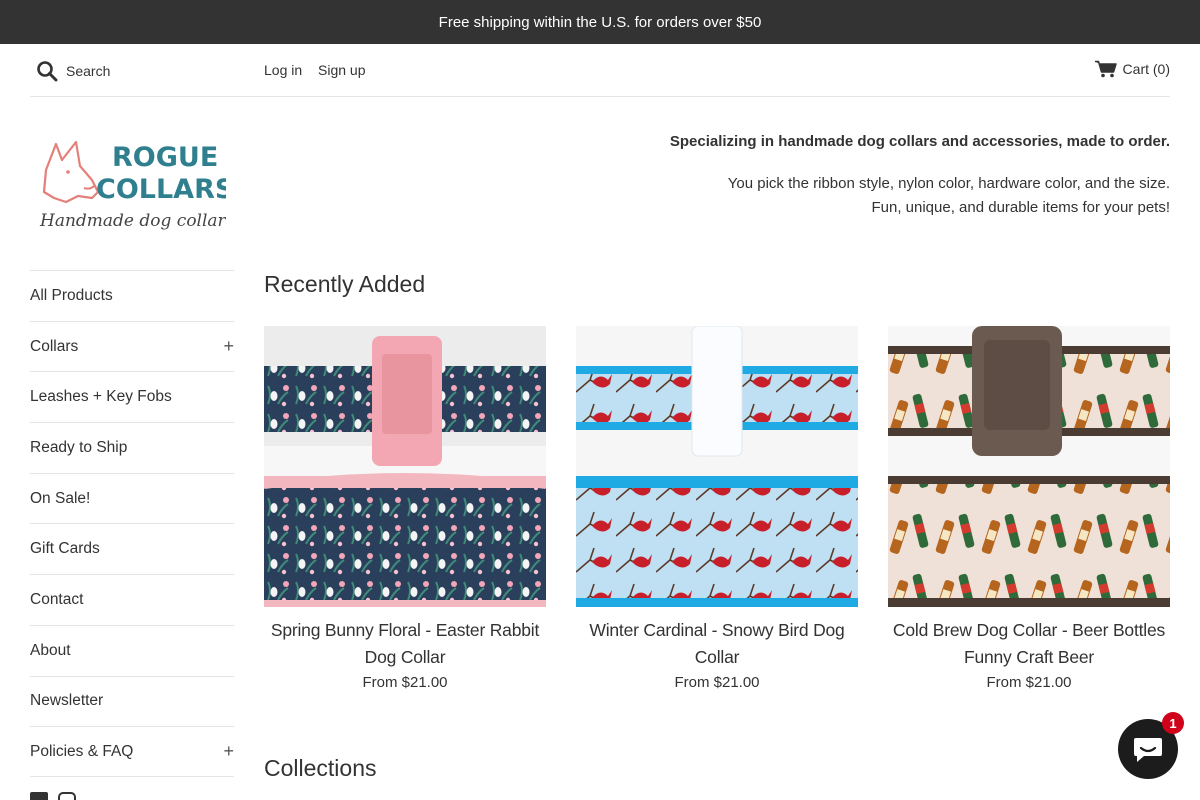 The width and height of the screenshot is (1200, 800). Describe the element at coordinates (161, 189) in the screenshot. I see `logo-line2: COLLARS` at that location.